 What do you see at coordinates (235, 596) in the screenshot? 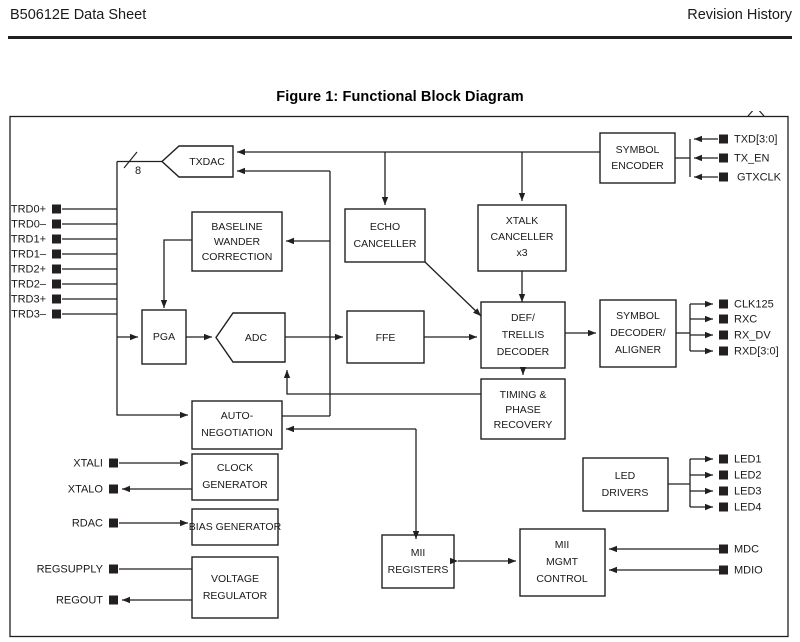
I see `block-voltage-regulator-line2: REGULATOR` at bounding box center [235, 596].